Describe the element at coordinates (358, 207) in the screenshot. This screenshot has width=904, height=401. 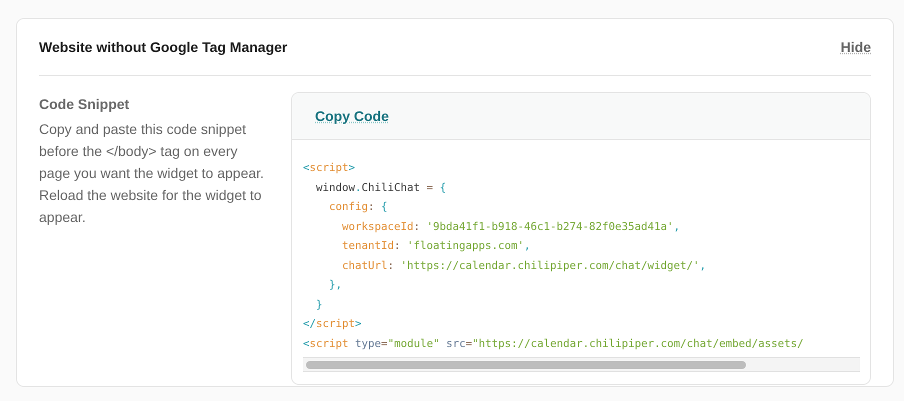
I see `code-line: config: {` at that location.